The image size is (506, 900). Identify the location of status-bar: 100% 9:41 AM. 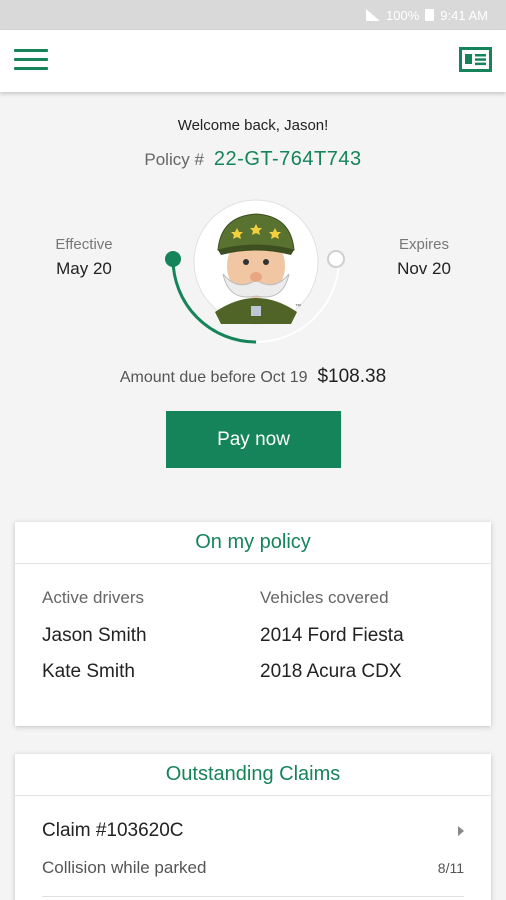
(253, 15).